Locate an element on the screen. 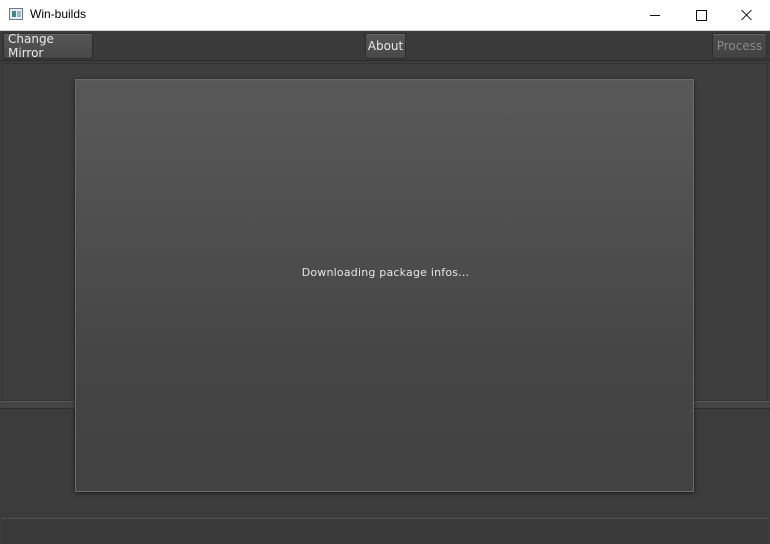  maximize-button is located at coordinates (701, 15).